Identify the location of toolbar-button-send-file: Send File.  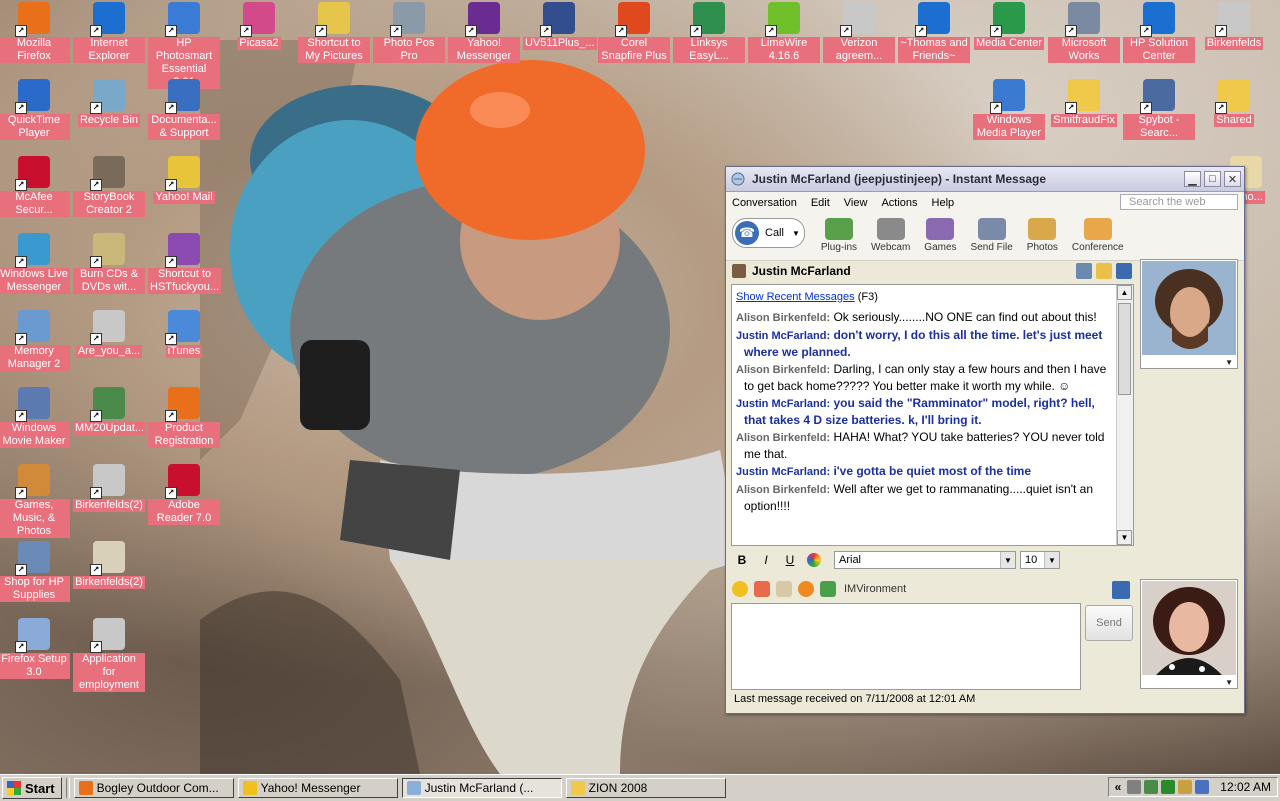
(992, 235).